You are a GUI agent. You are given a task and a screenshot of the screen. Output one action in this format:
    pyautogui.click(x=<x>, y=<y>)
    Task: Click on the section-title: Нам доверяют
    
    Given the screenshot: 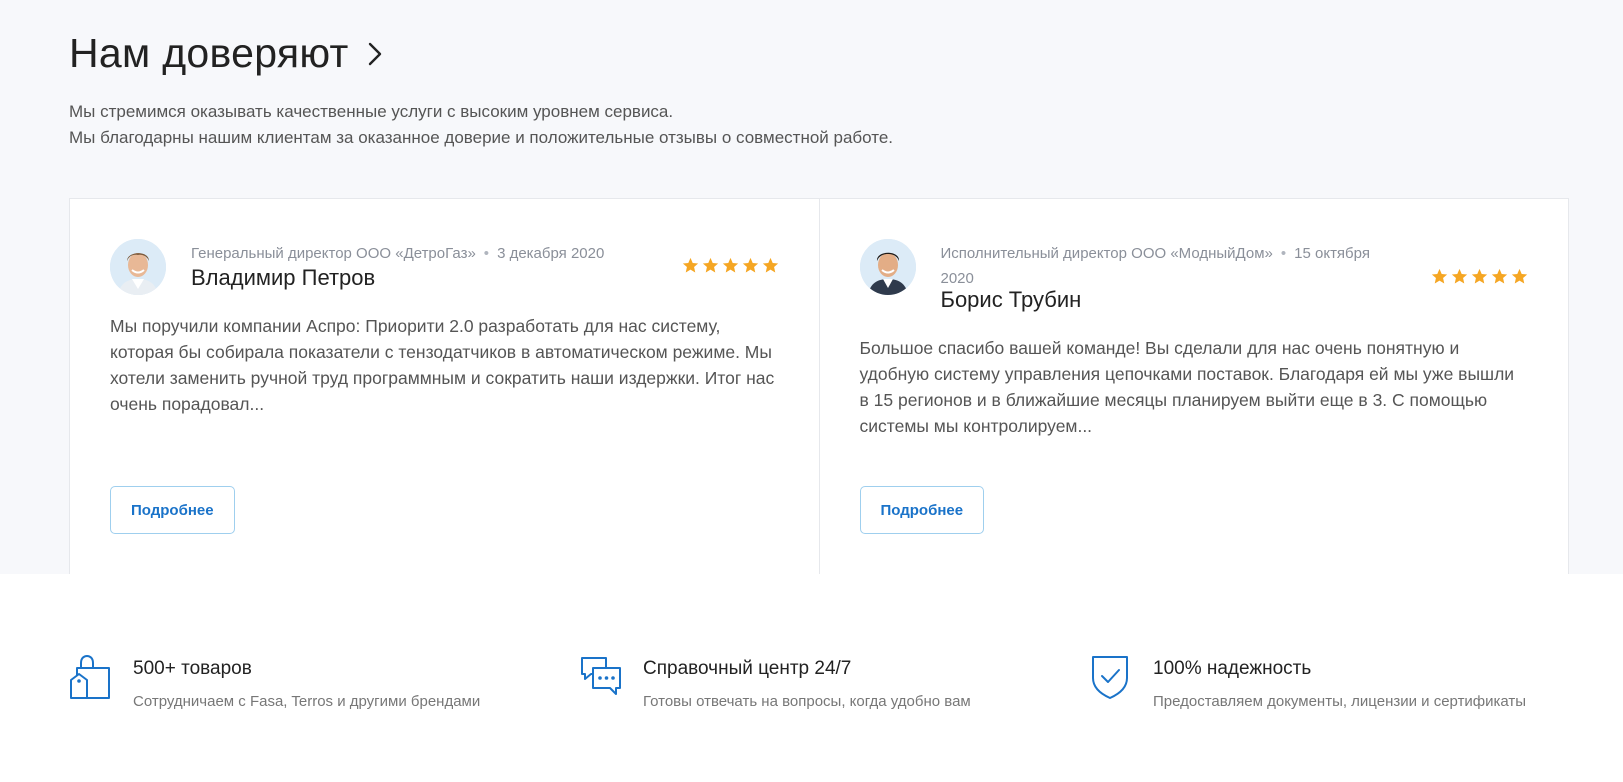 What is the action you would take?
    pyautogui.click(x=209, y=53)
    